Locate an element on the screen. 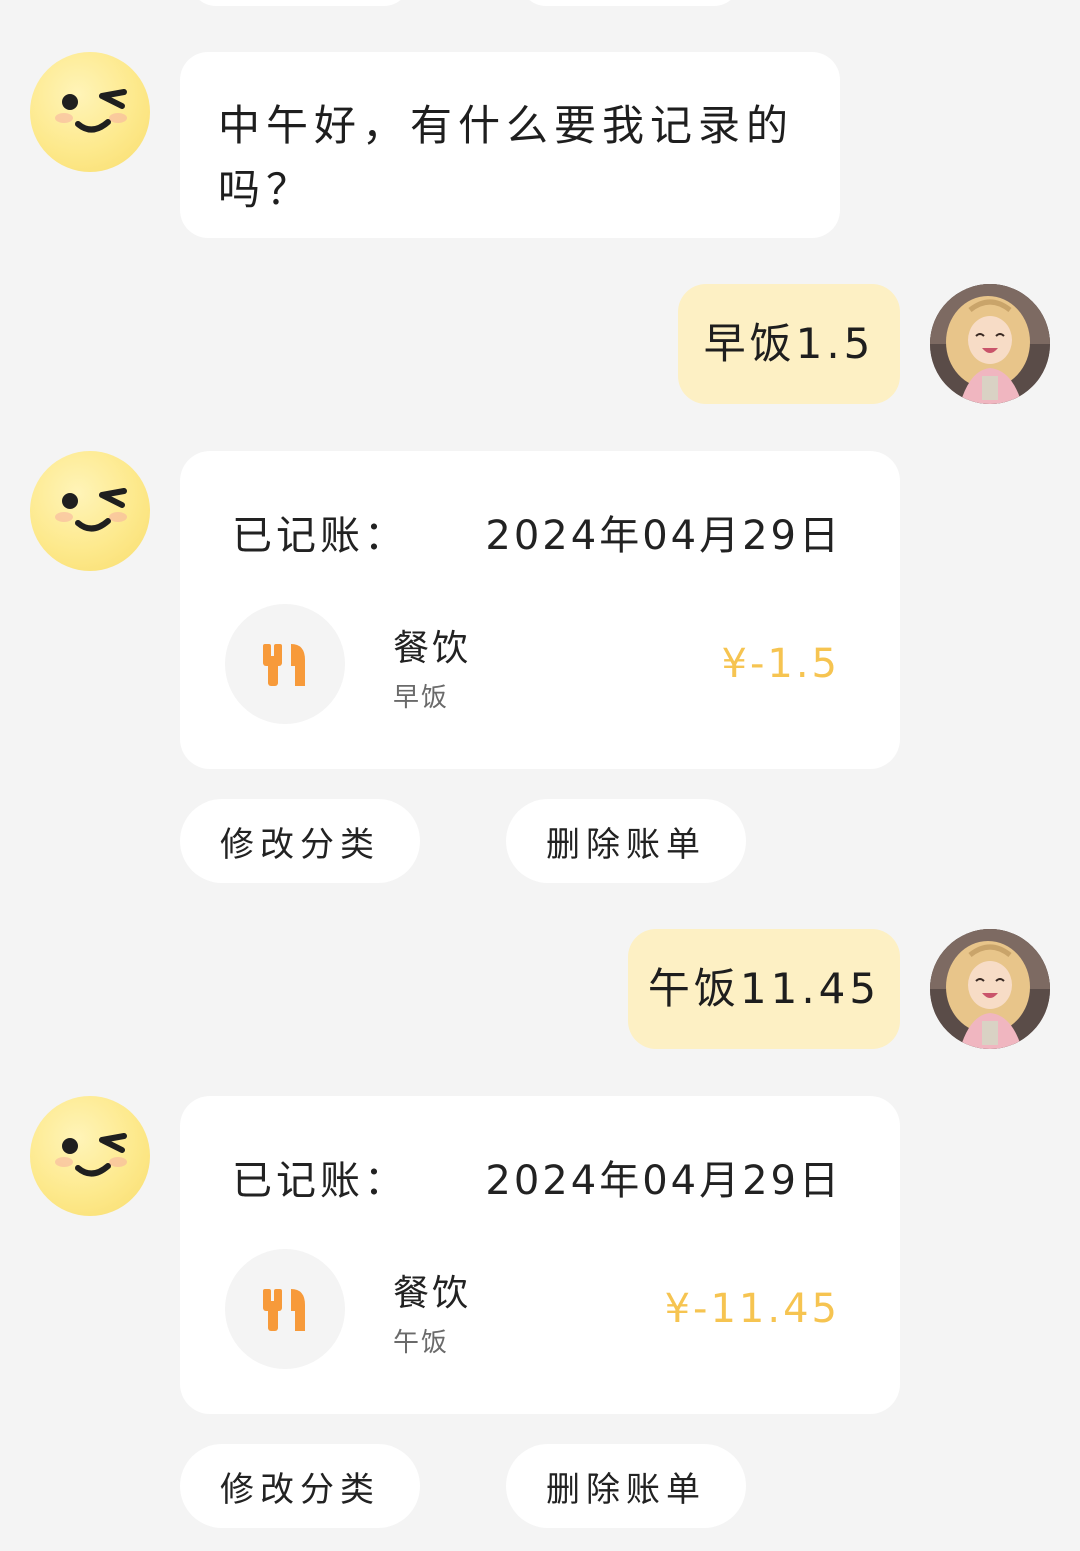 The height and width of the screenshot is (1551, 1080). bot-greeting-text: 中午好，有什么要我记录的吗？ is located at coordinates (506, 157).